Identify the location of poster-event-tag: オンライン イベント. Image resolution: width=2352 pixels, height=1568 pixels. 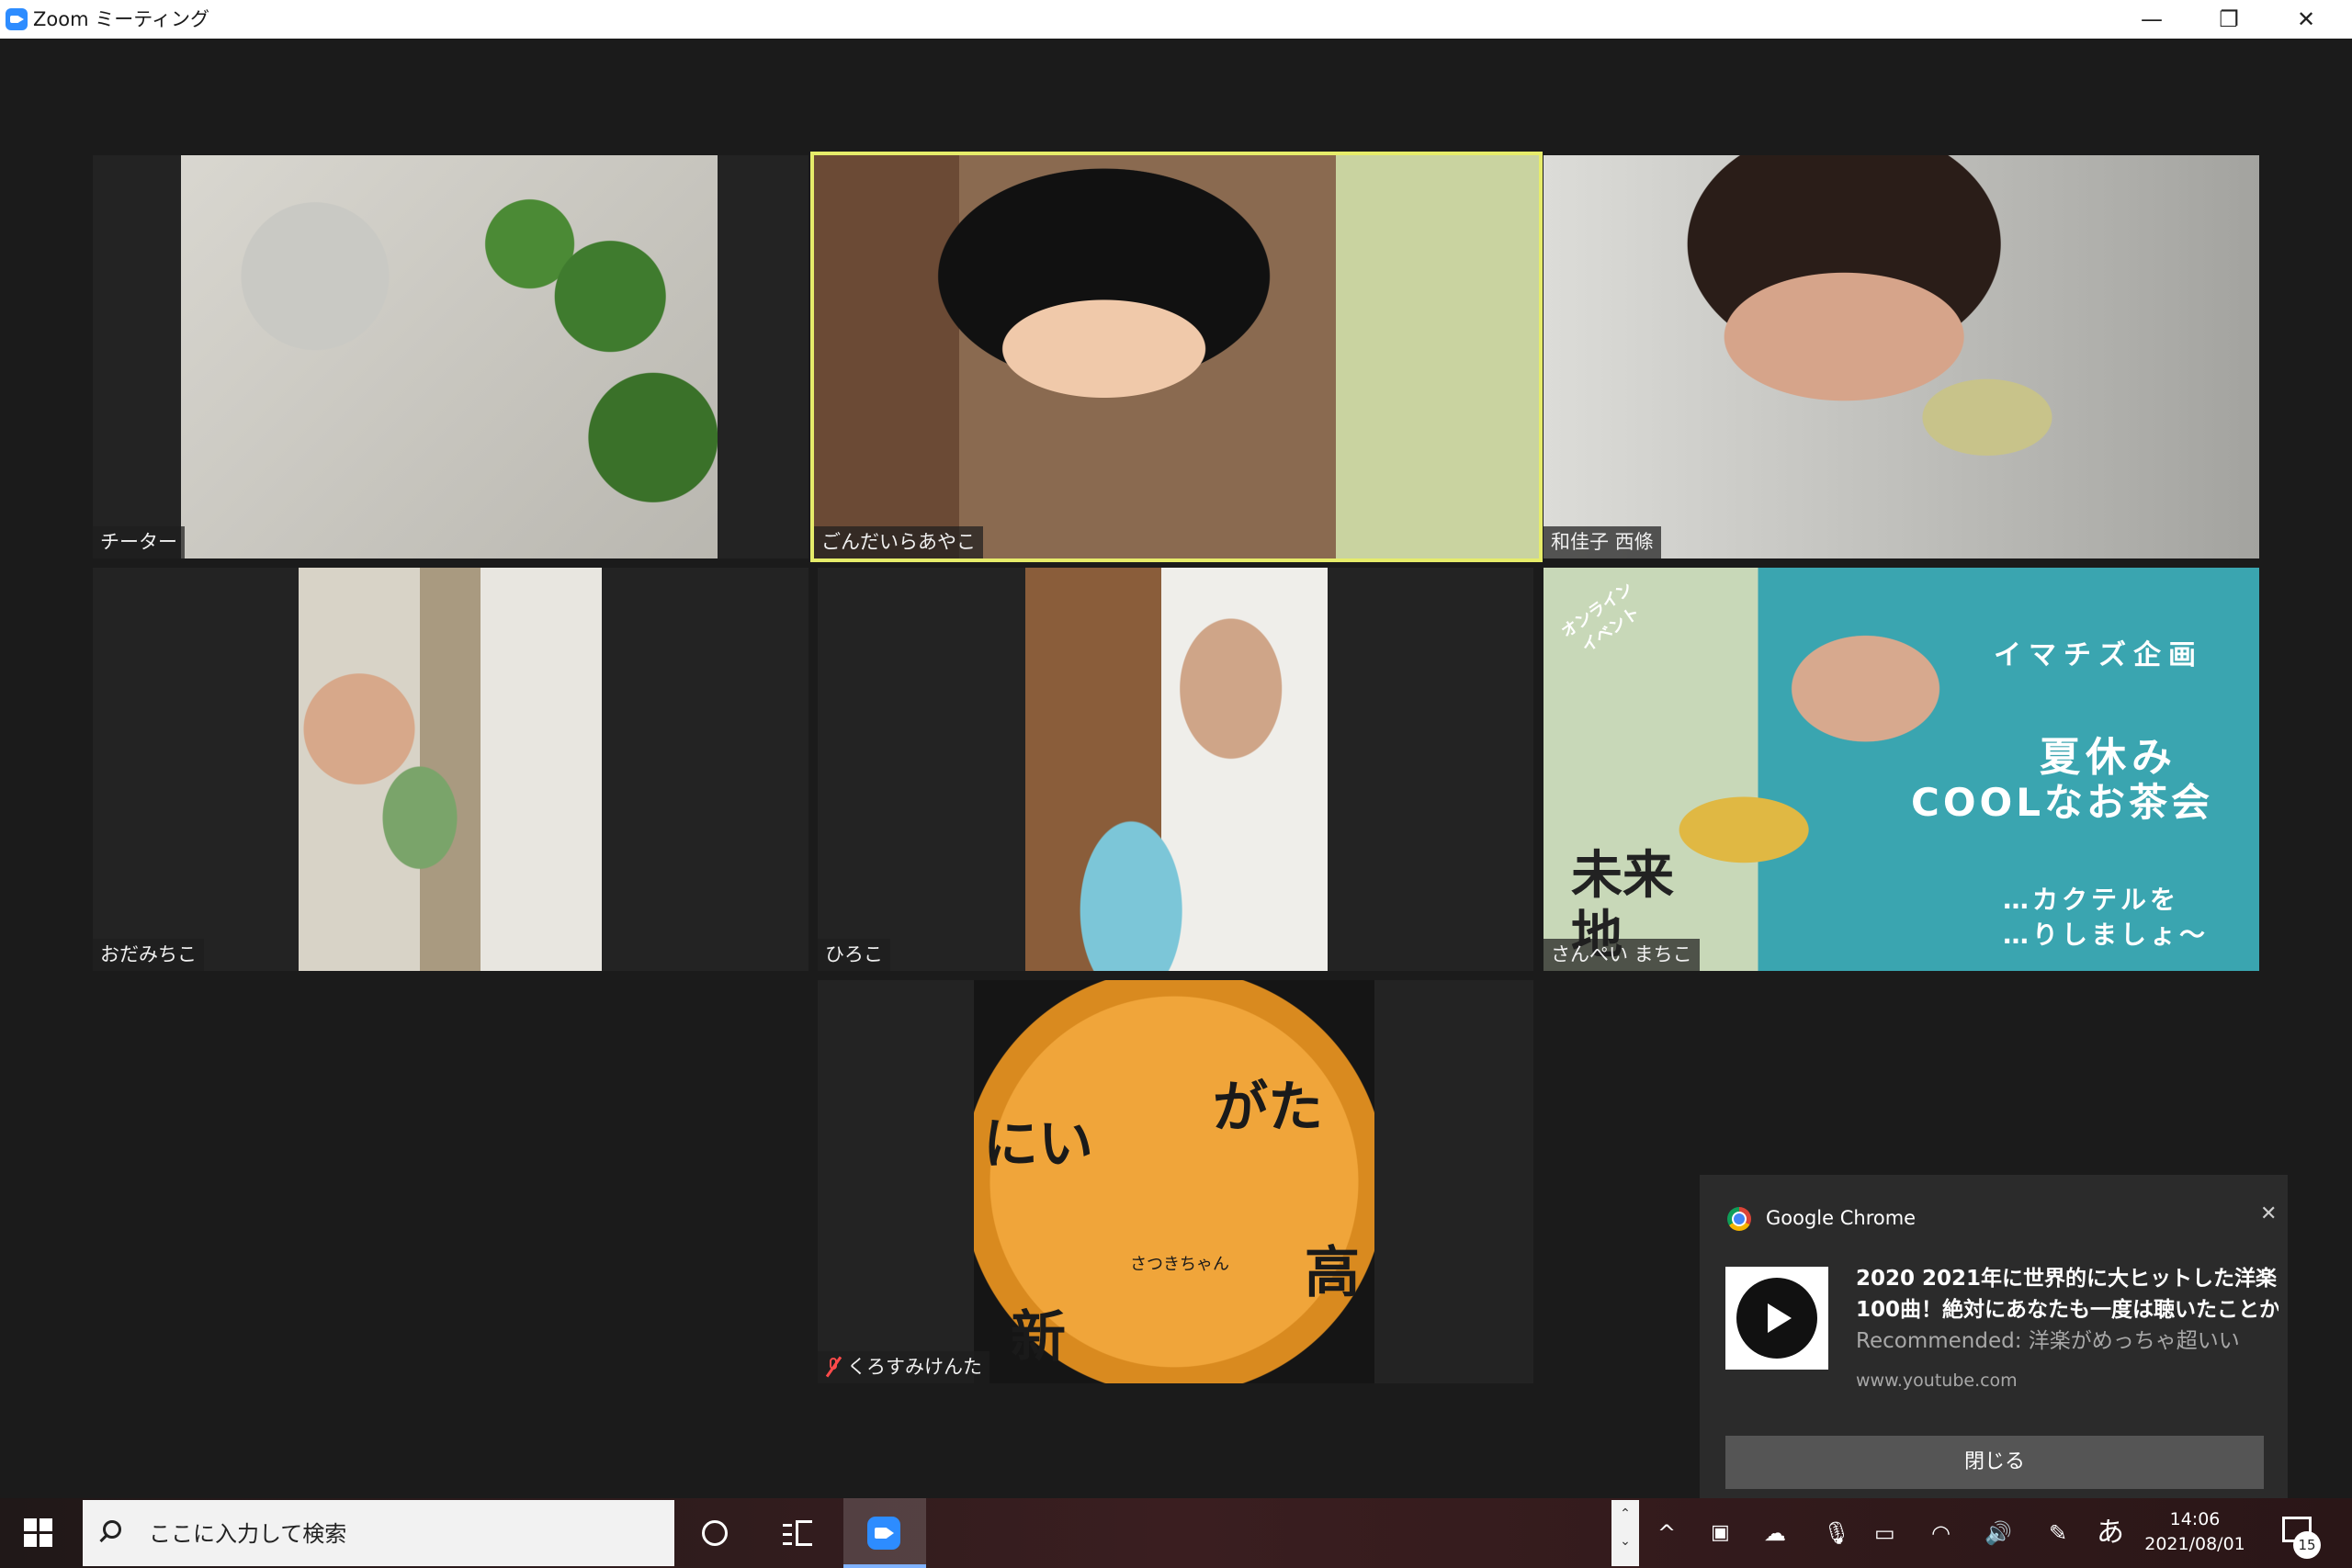
(1601, 618).